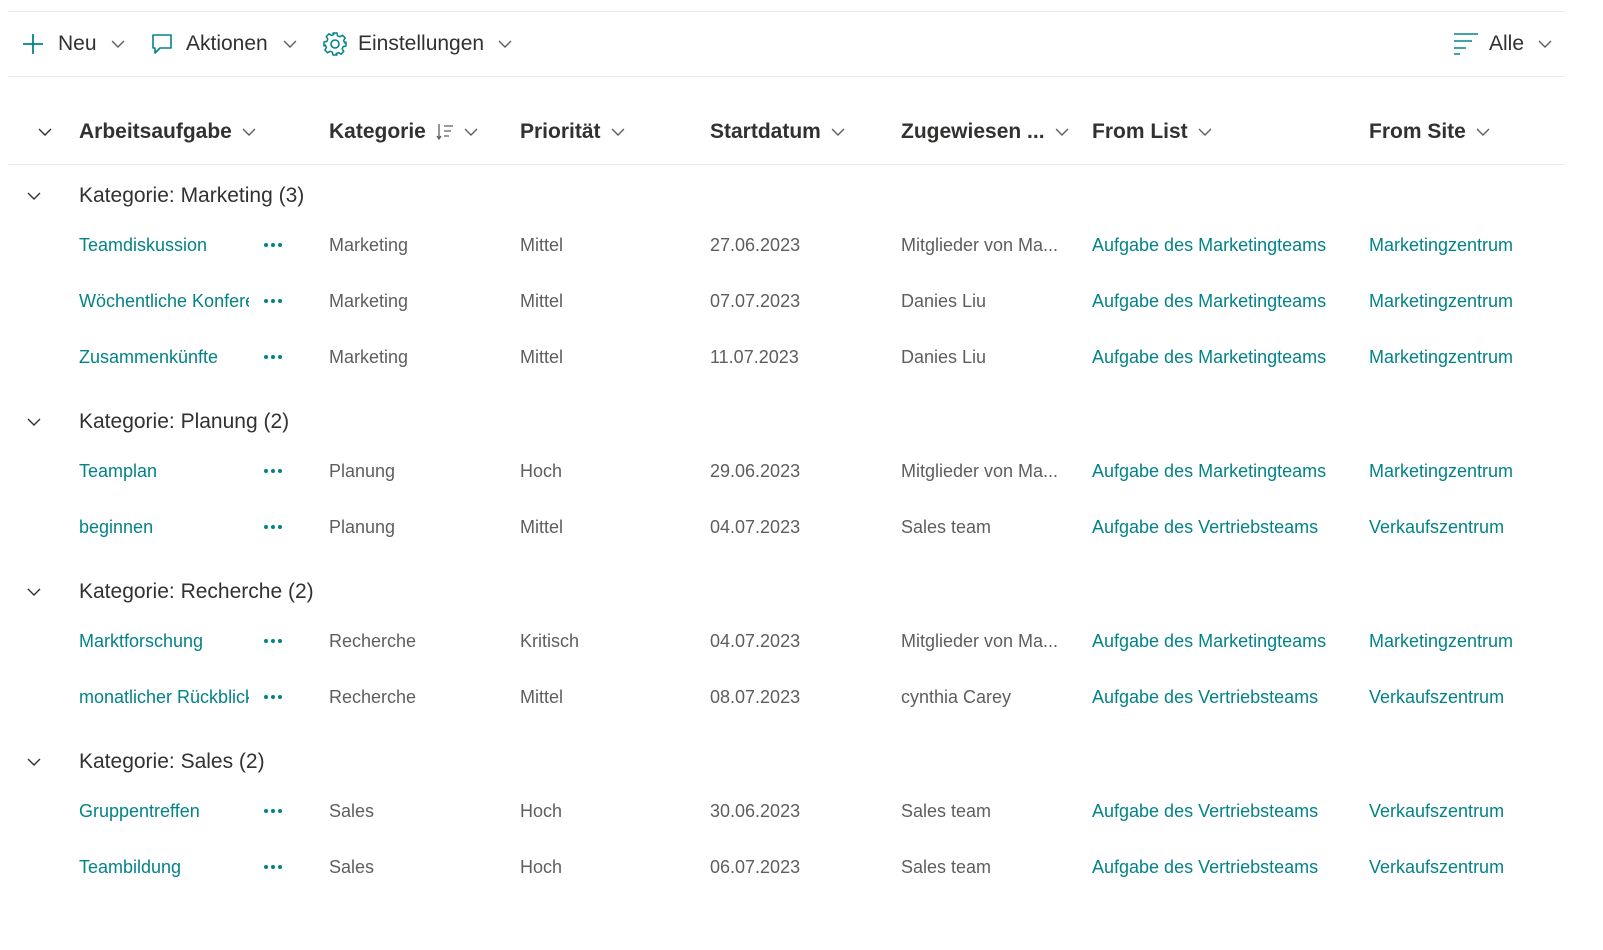 This screenshot has width=1603, height=950. I want to click on view-switcher-label: Alle, so click(1507, 43).